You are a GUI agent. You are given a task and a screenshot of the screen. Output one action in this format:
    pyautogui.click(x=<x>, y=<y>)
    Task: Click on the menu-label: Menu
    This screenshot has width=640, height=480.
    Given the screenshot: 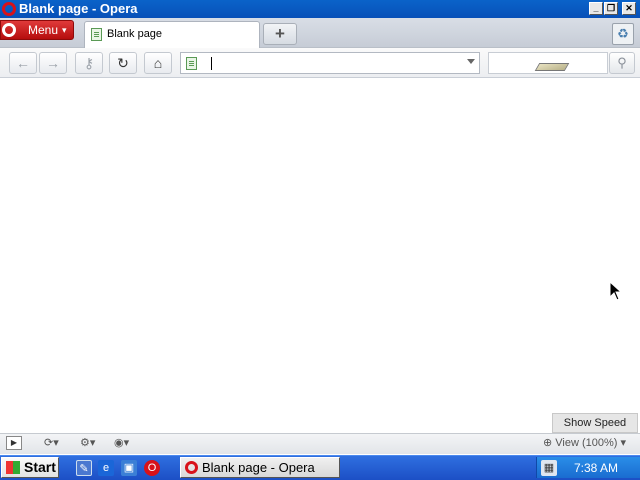 What is the action you would take?
    pyautogui.click(x=43, y=30)
    